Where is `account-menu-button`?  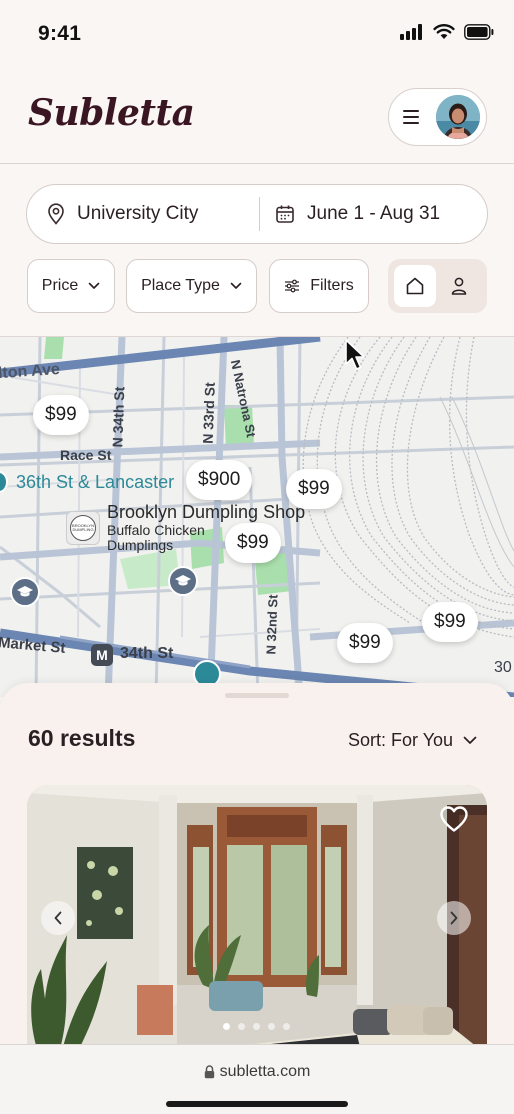
account-menu-button is located at coordinates (437, 117).